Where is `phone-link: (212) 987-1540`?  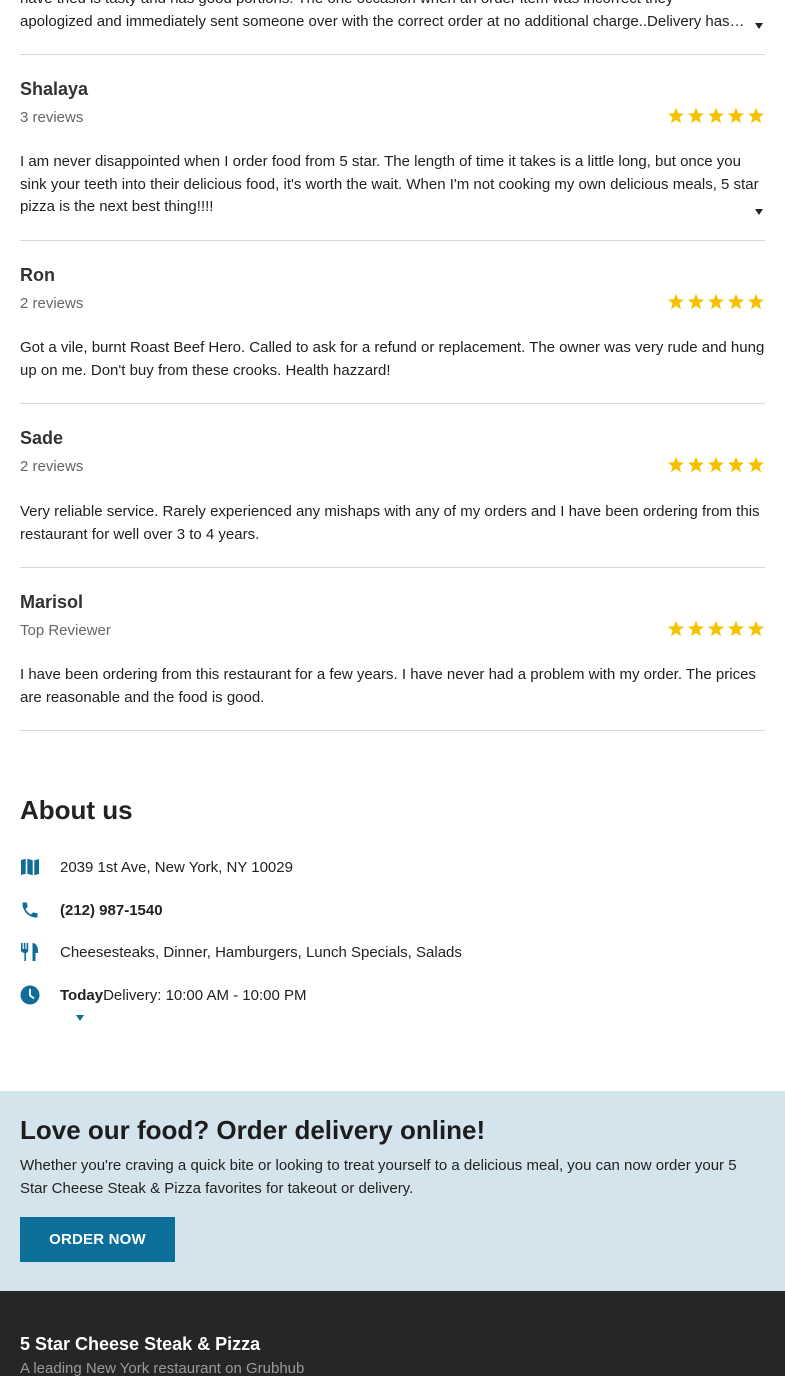
phone-link: (212) 987-1540 is located at coordinates (111, 910).